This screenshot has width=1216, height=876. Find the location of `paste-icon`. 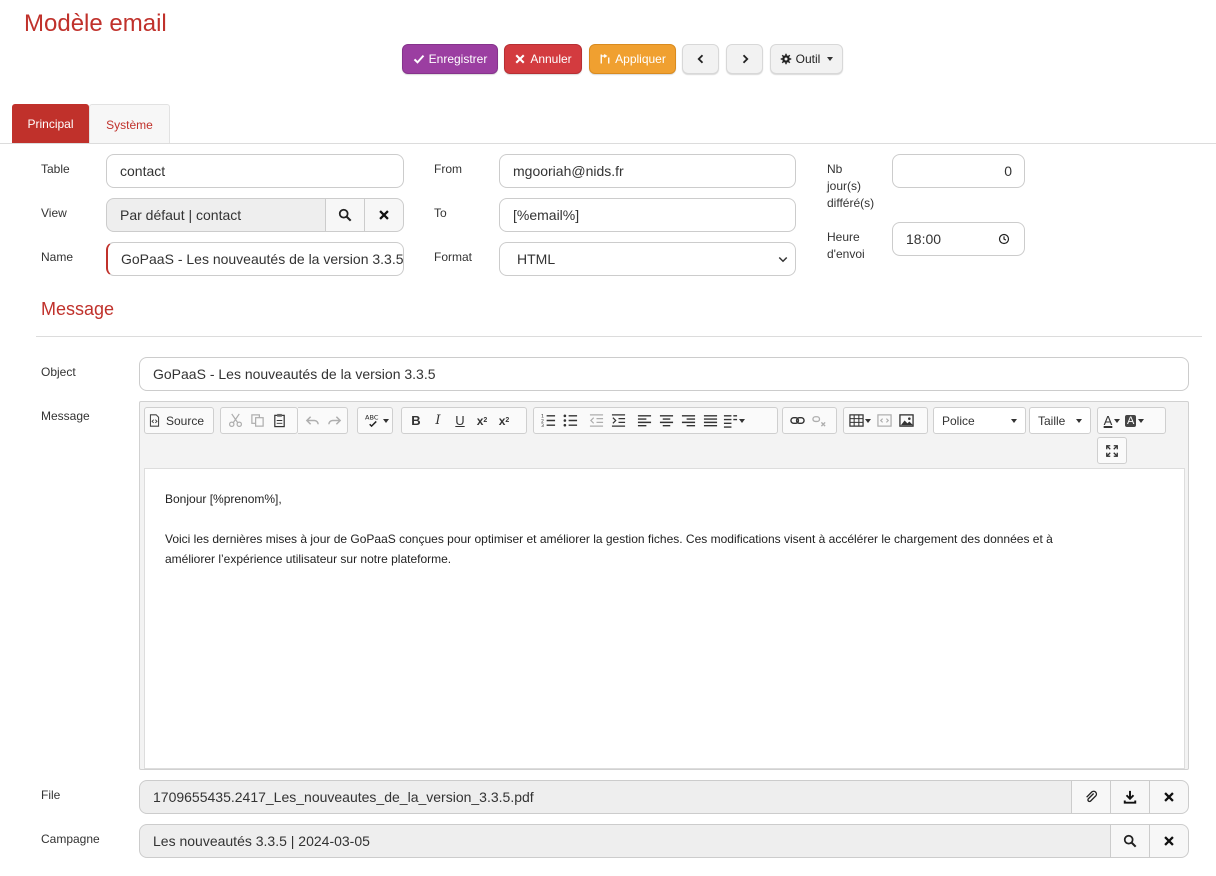

paste-icon is located at coordinates (279, 420).